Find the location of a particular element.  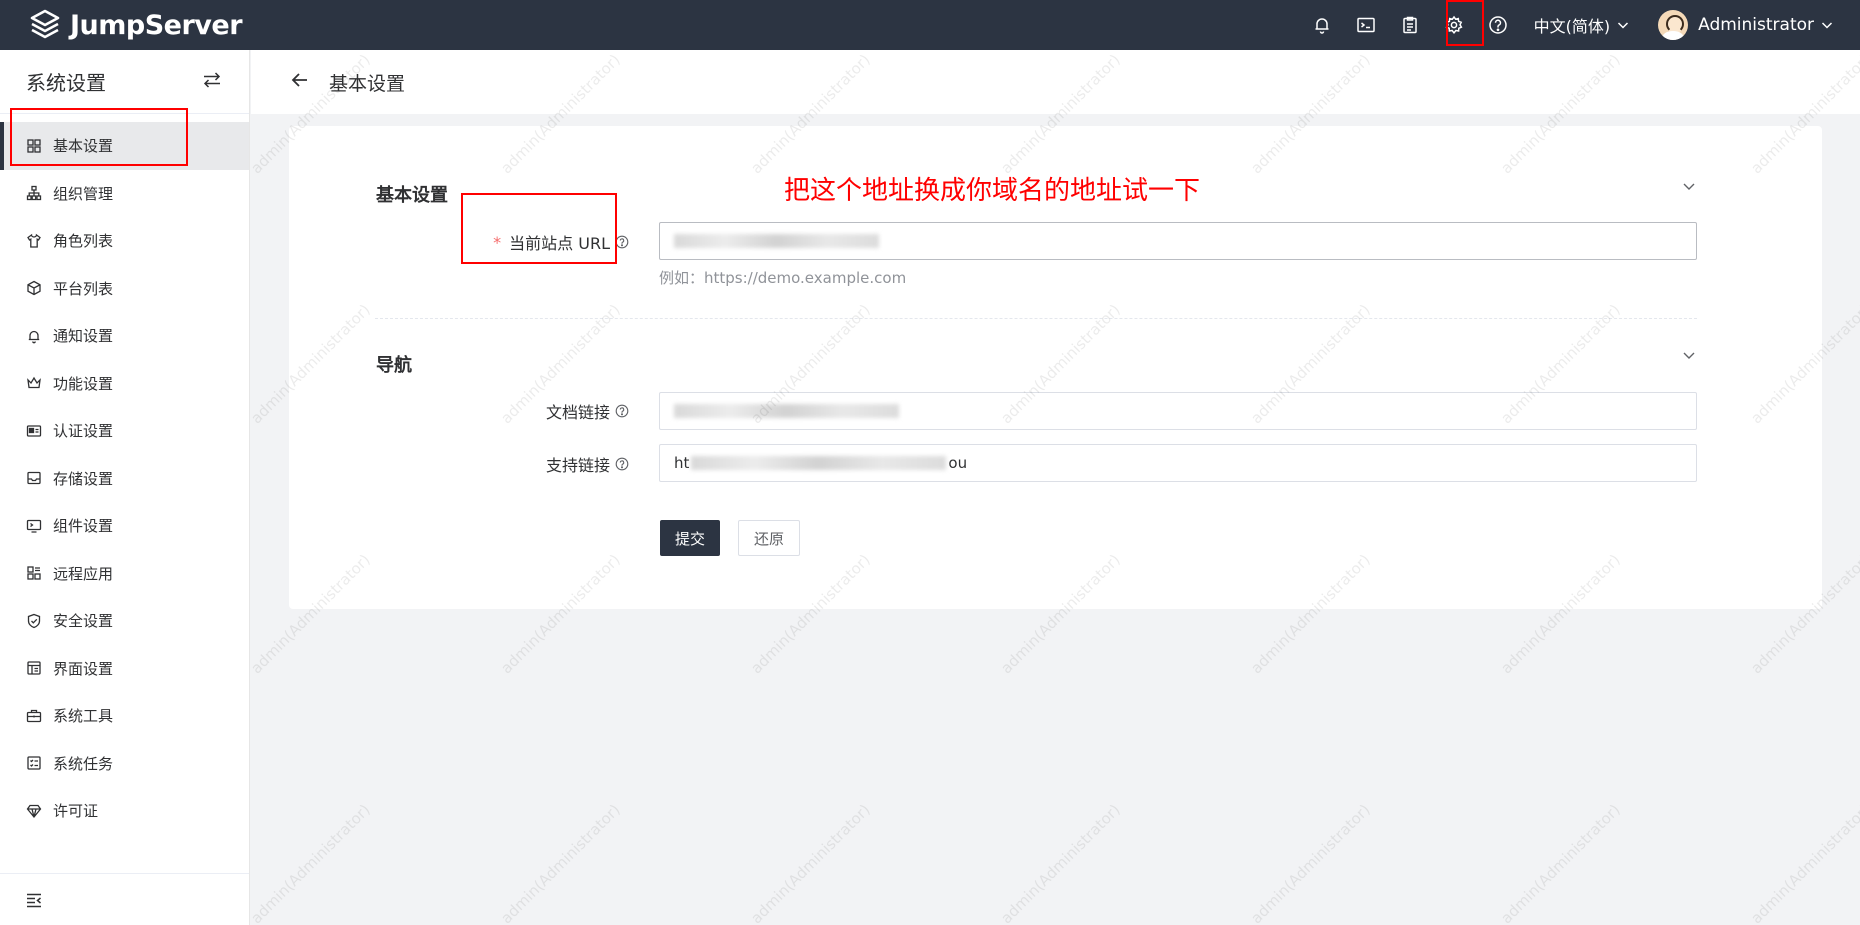

sidebar-item-platforms: 平台列表 is located at coordinates (124, 289).